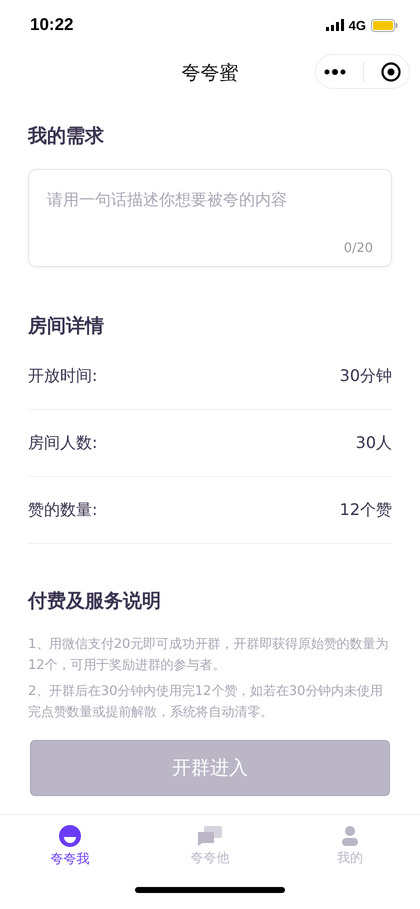 The height and width of the screenshot is (909, 420). I want to click on char-counter: 0/20, so click(358, 248).